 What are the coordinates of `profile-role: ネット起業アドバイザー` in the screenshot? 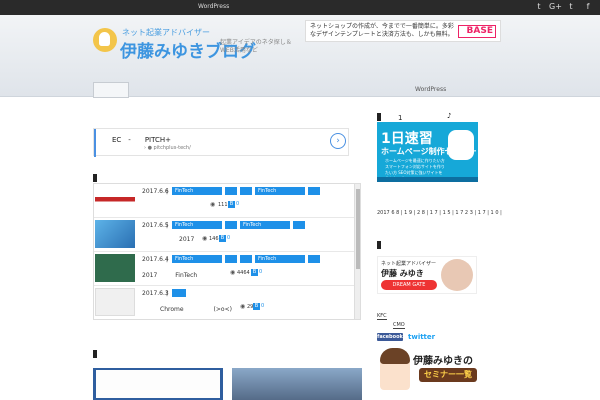 It's located at (409, 264).